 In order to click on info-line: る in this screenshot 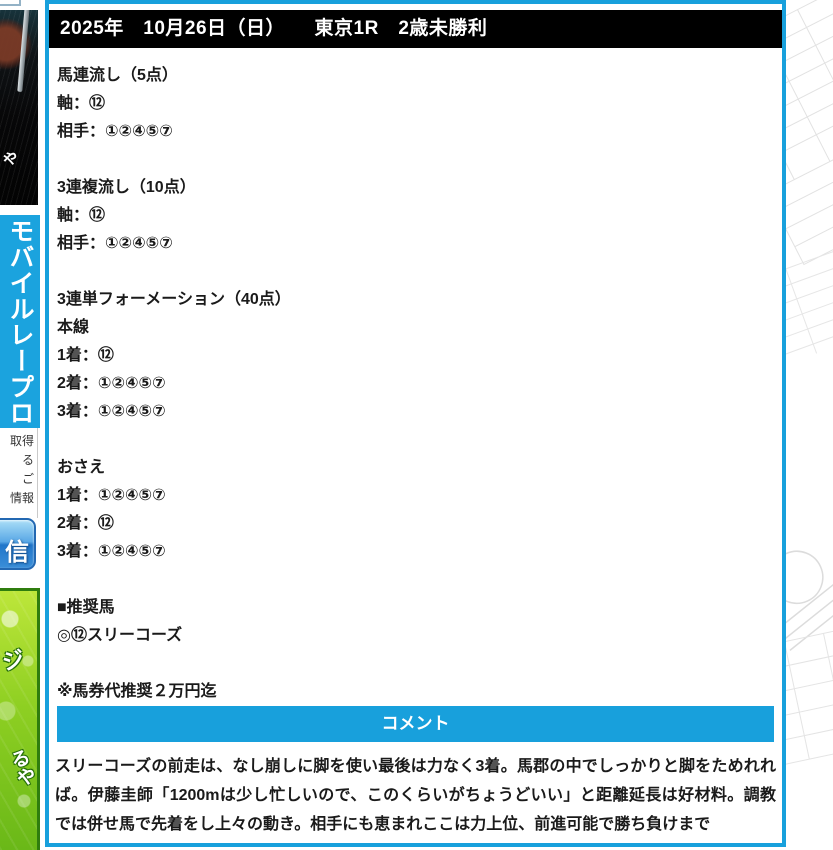, I will do `click(27, 460)`.